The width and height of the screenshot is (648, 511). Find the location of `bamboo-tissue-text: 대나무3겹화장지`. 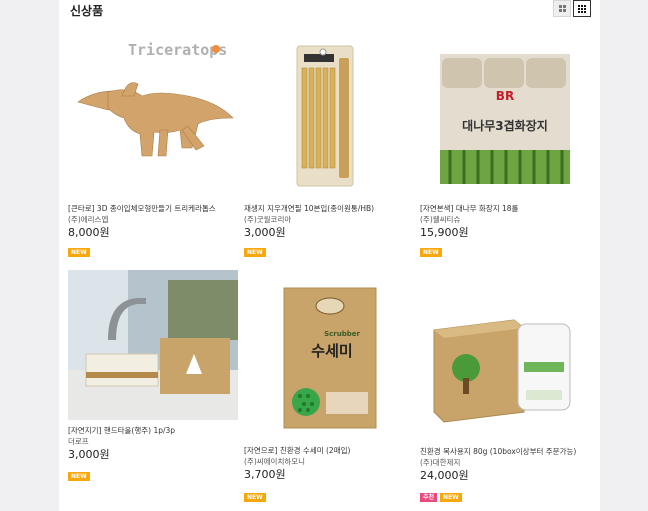

bamboo-tissue-text: 대나무3겹화장지 is located at coordinates (505, 125).